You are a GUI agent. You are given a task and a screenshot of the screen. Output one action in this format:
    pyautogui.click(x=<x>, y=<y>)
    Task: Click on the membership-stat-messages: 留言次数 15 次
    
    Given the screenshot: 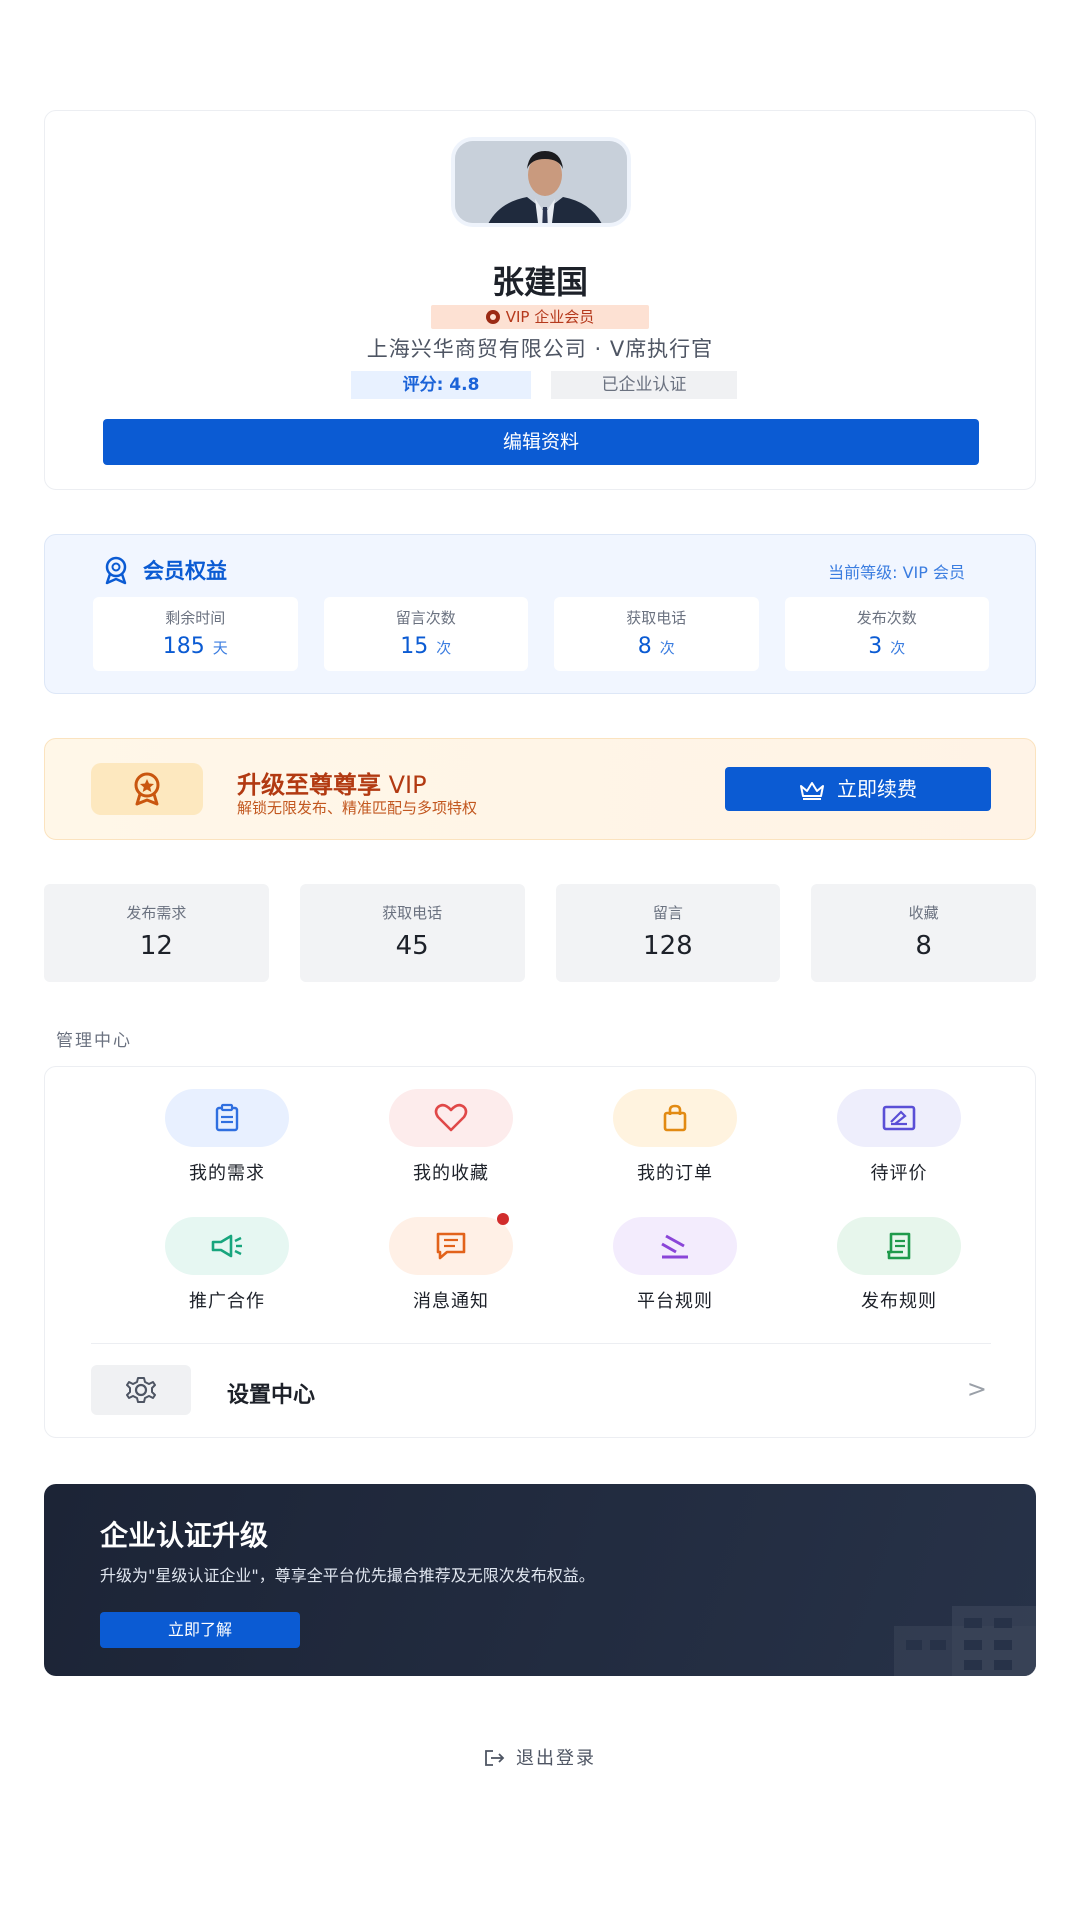 What is the action you would take?
    pyautogui.click(x=425, y=634)
    